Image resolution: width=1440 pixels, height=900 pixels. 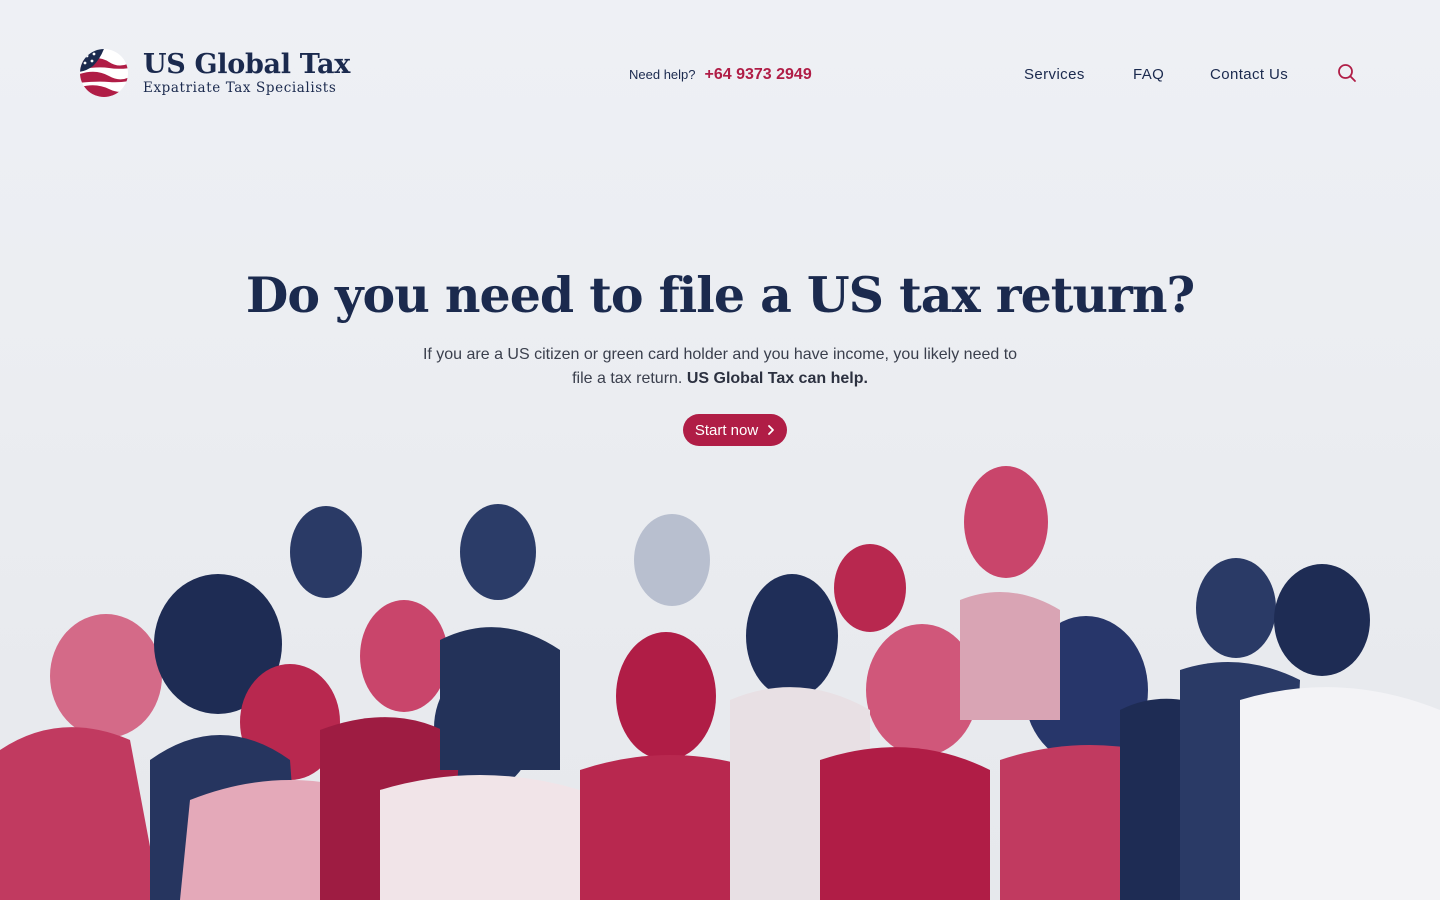 What do you see at coordinates (1249, 74) in the screenshot?
I see `nav-item-contact-us: Contact Us` at bounding box center [1249, 74].